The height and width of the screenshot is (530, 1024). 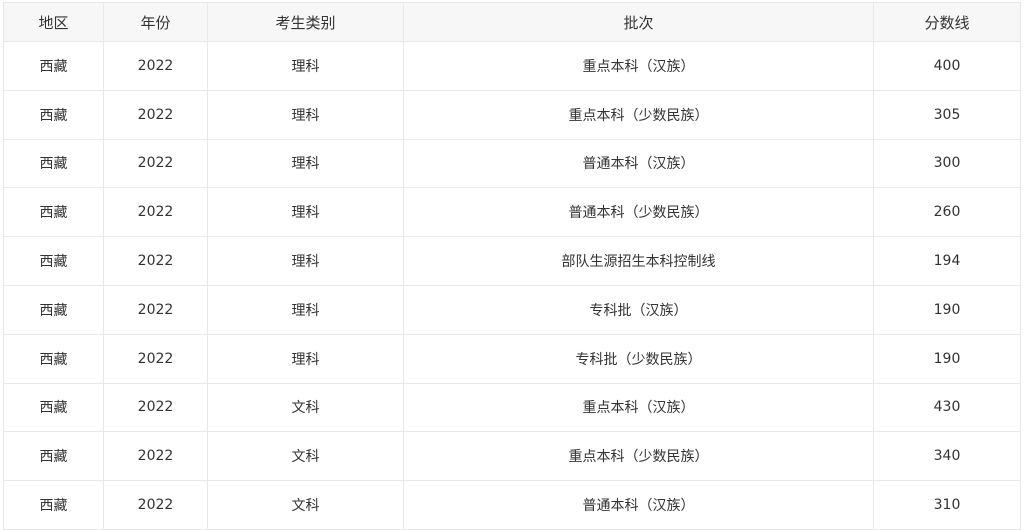 I want to click on cell-score: 400, so click(x=947, y=66).